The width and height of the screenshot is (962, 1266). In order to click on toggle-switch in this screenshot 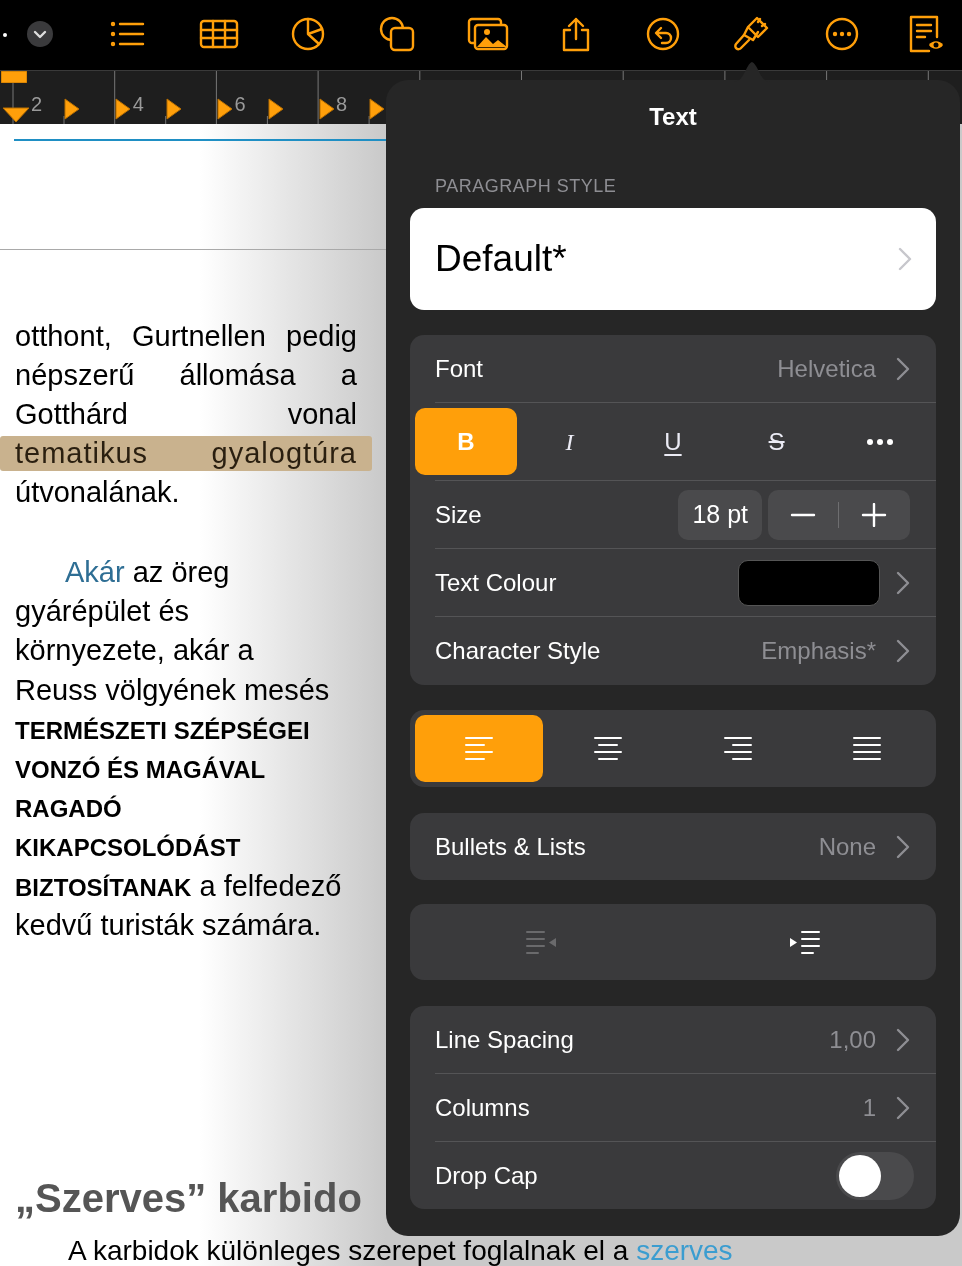, I will do `click(875, 1175)`.